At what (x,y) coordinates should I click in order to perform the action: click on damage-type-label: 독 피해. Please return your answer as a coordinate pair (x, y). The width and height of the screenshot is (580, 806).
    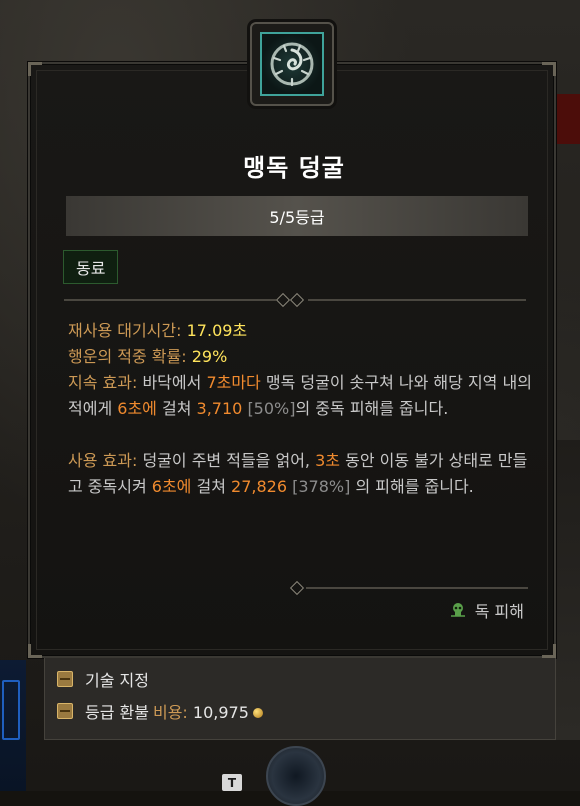
    Looking at the image, I should click on (499, 610).